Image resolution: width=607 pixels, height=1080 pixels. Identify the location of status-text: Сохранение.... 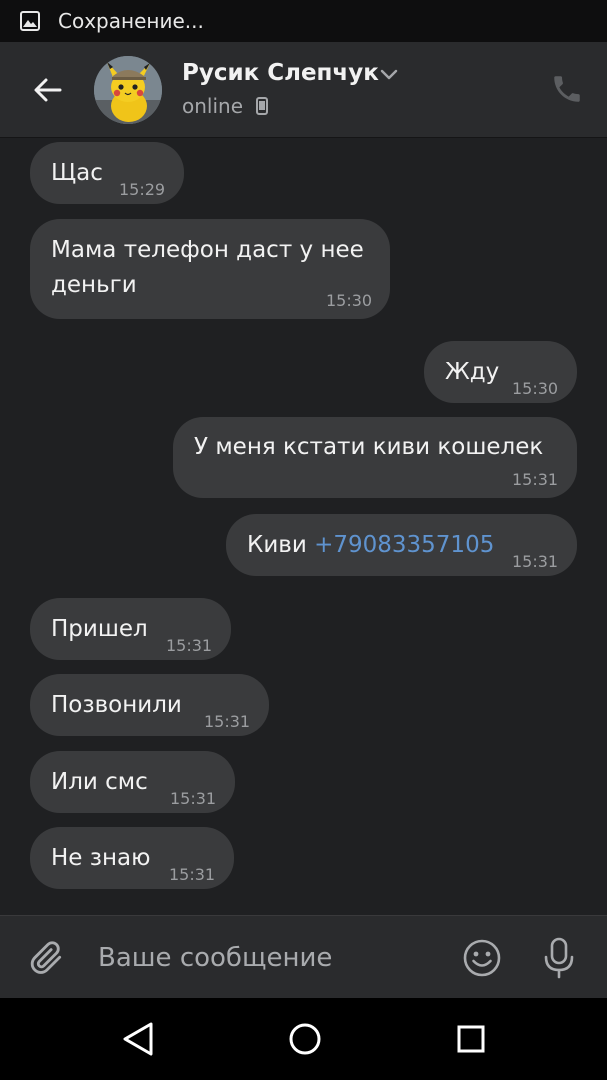
(131, 21).